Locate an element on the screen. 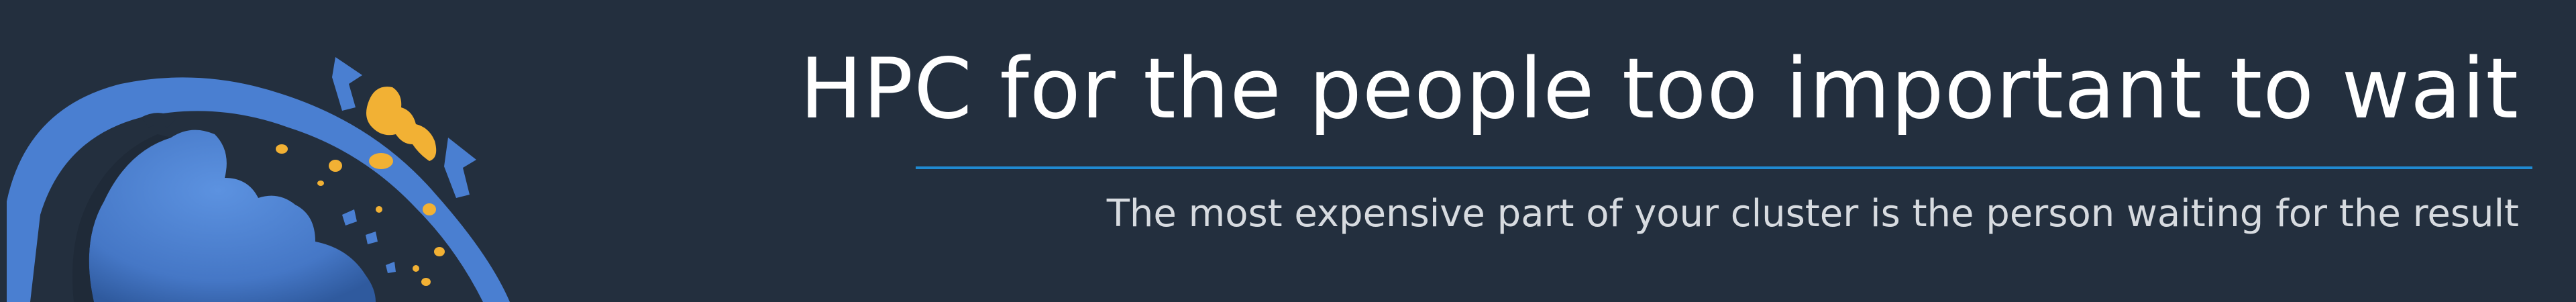 The image size is (2576, 302). title-divider is located at coordinates (1724, 167).